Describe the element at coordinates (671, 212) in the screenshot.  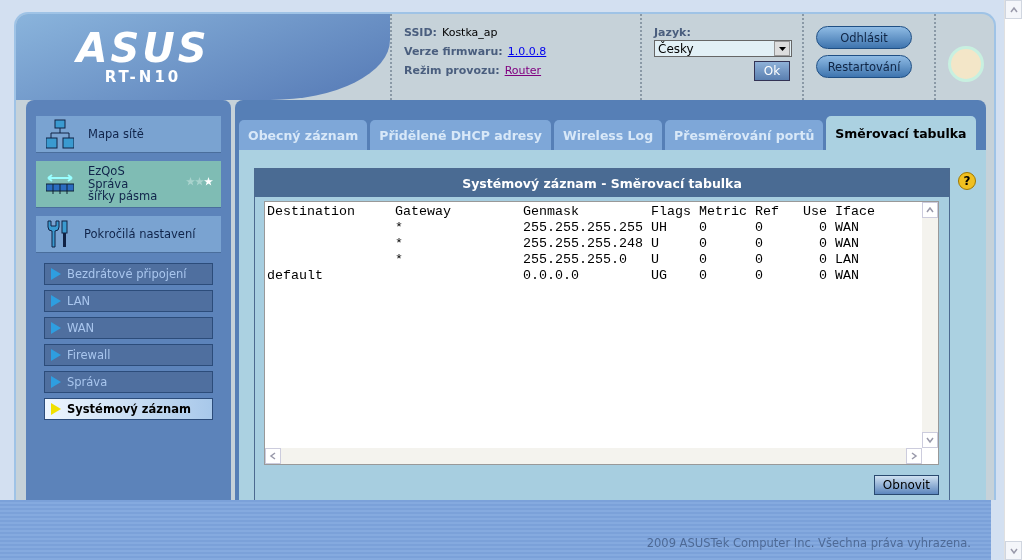
I see `column-header: Flags` at that location.